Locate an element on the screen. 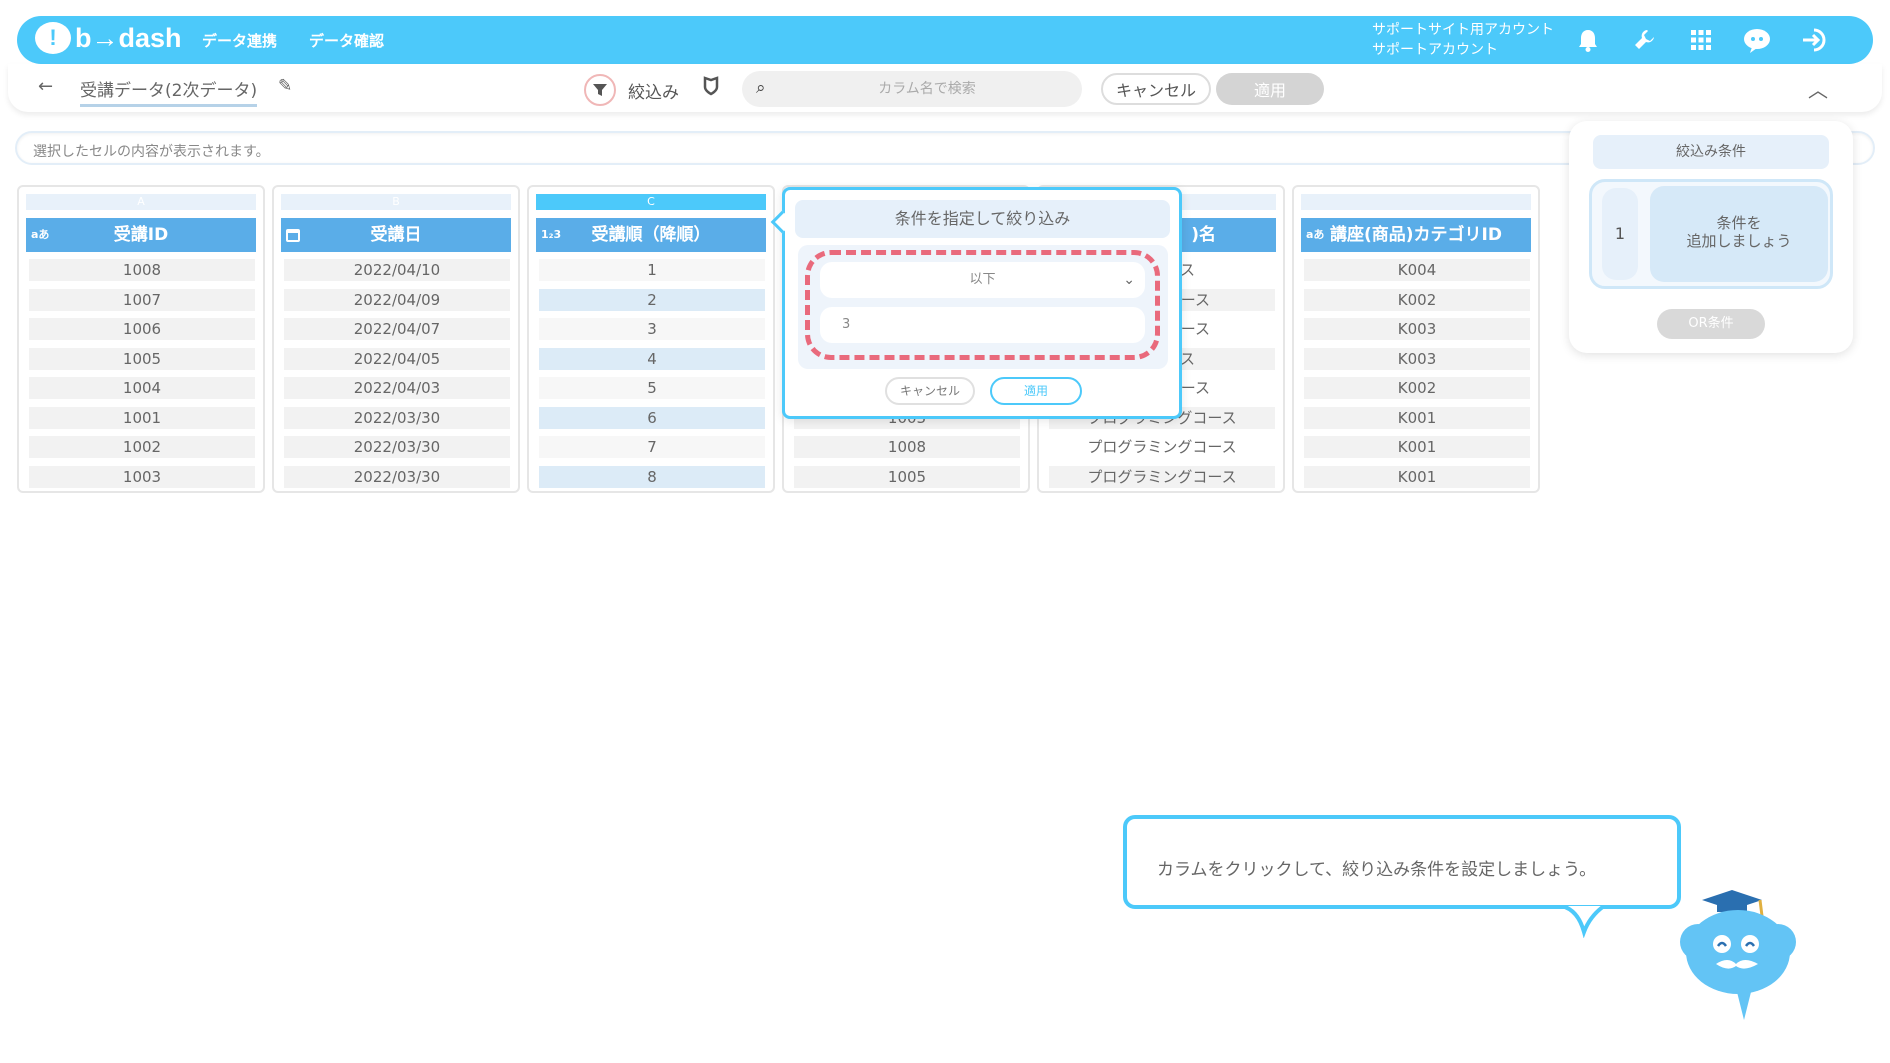  column-header: 1₂3 受講順（降順） is located at coordinates (651, 235).